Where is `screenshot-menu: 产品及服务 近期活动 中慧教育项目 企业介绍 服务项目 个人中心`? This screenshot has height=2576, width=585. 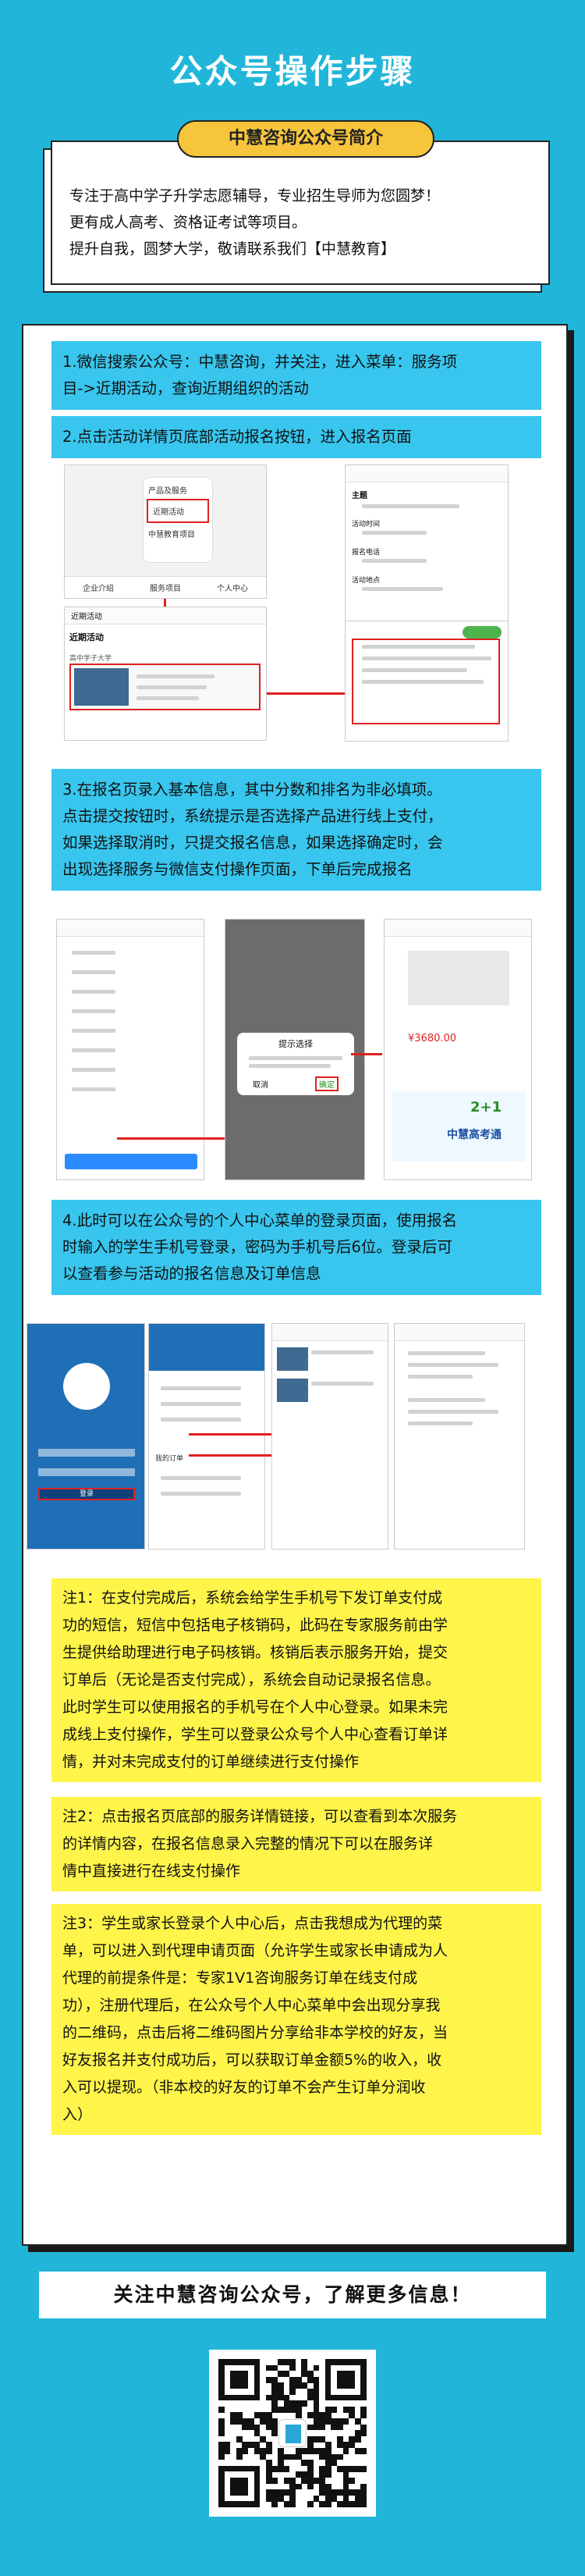 screenshot-menu: 产品及服务 近期活动 中慧教育项目 企业介绍 服务项目 个人中心 is located at coordinates (166, 531).